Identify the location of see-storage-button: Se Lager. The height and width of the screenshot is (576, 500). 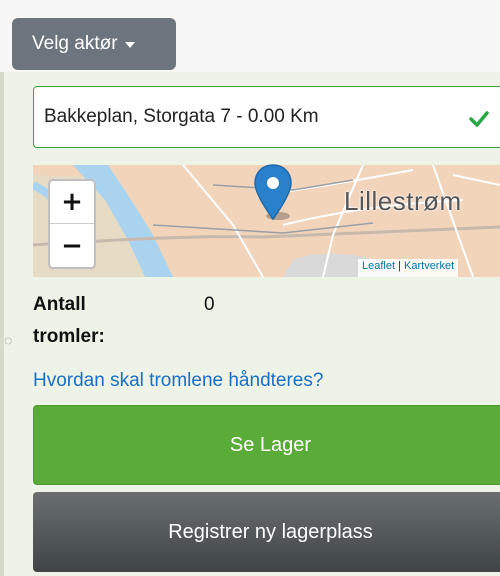
(266, 445).